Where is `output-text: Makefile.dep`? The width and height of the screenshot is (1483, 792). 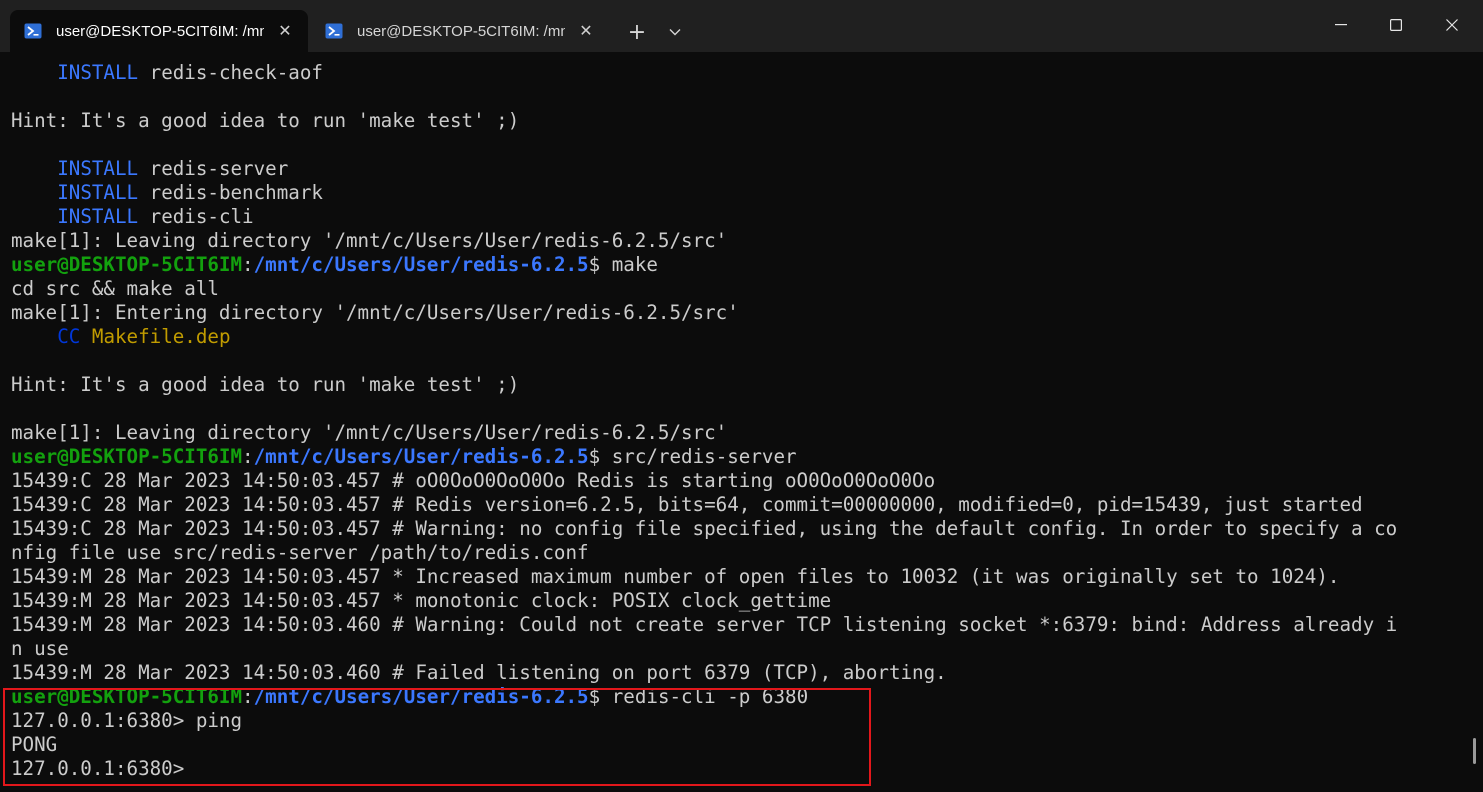 output-text: Makefile.dep is located at coordinates (161, 336).